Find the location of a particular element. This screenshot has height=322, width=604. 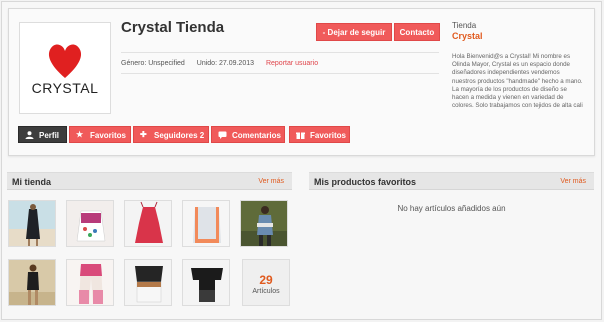

tab-favoritos: ★ Favoritos is located at coordinates (100, 134).